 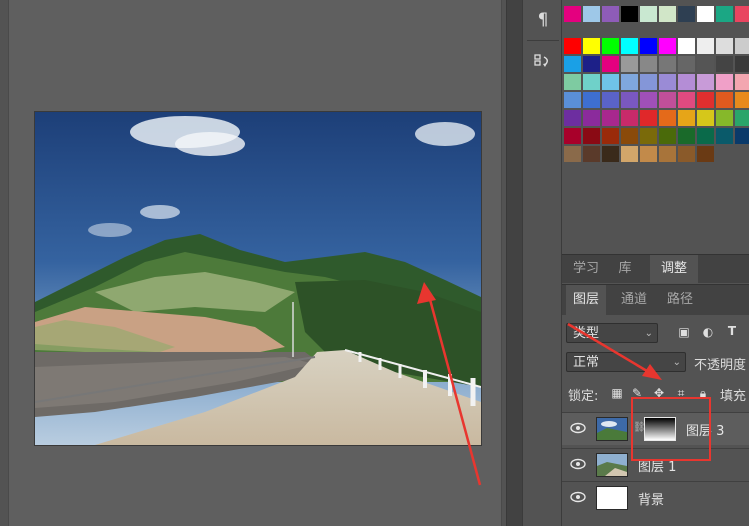 I want to click on swatches-panel, so click(x=655, y=125).